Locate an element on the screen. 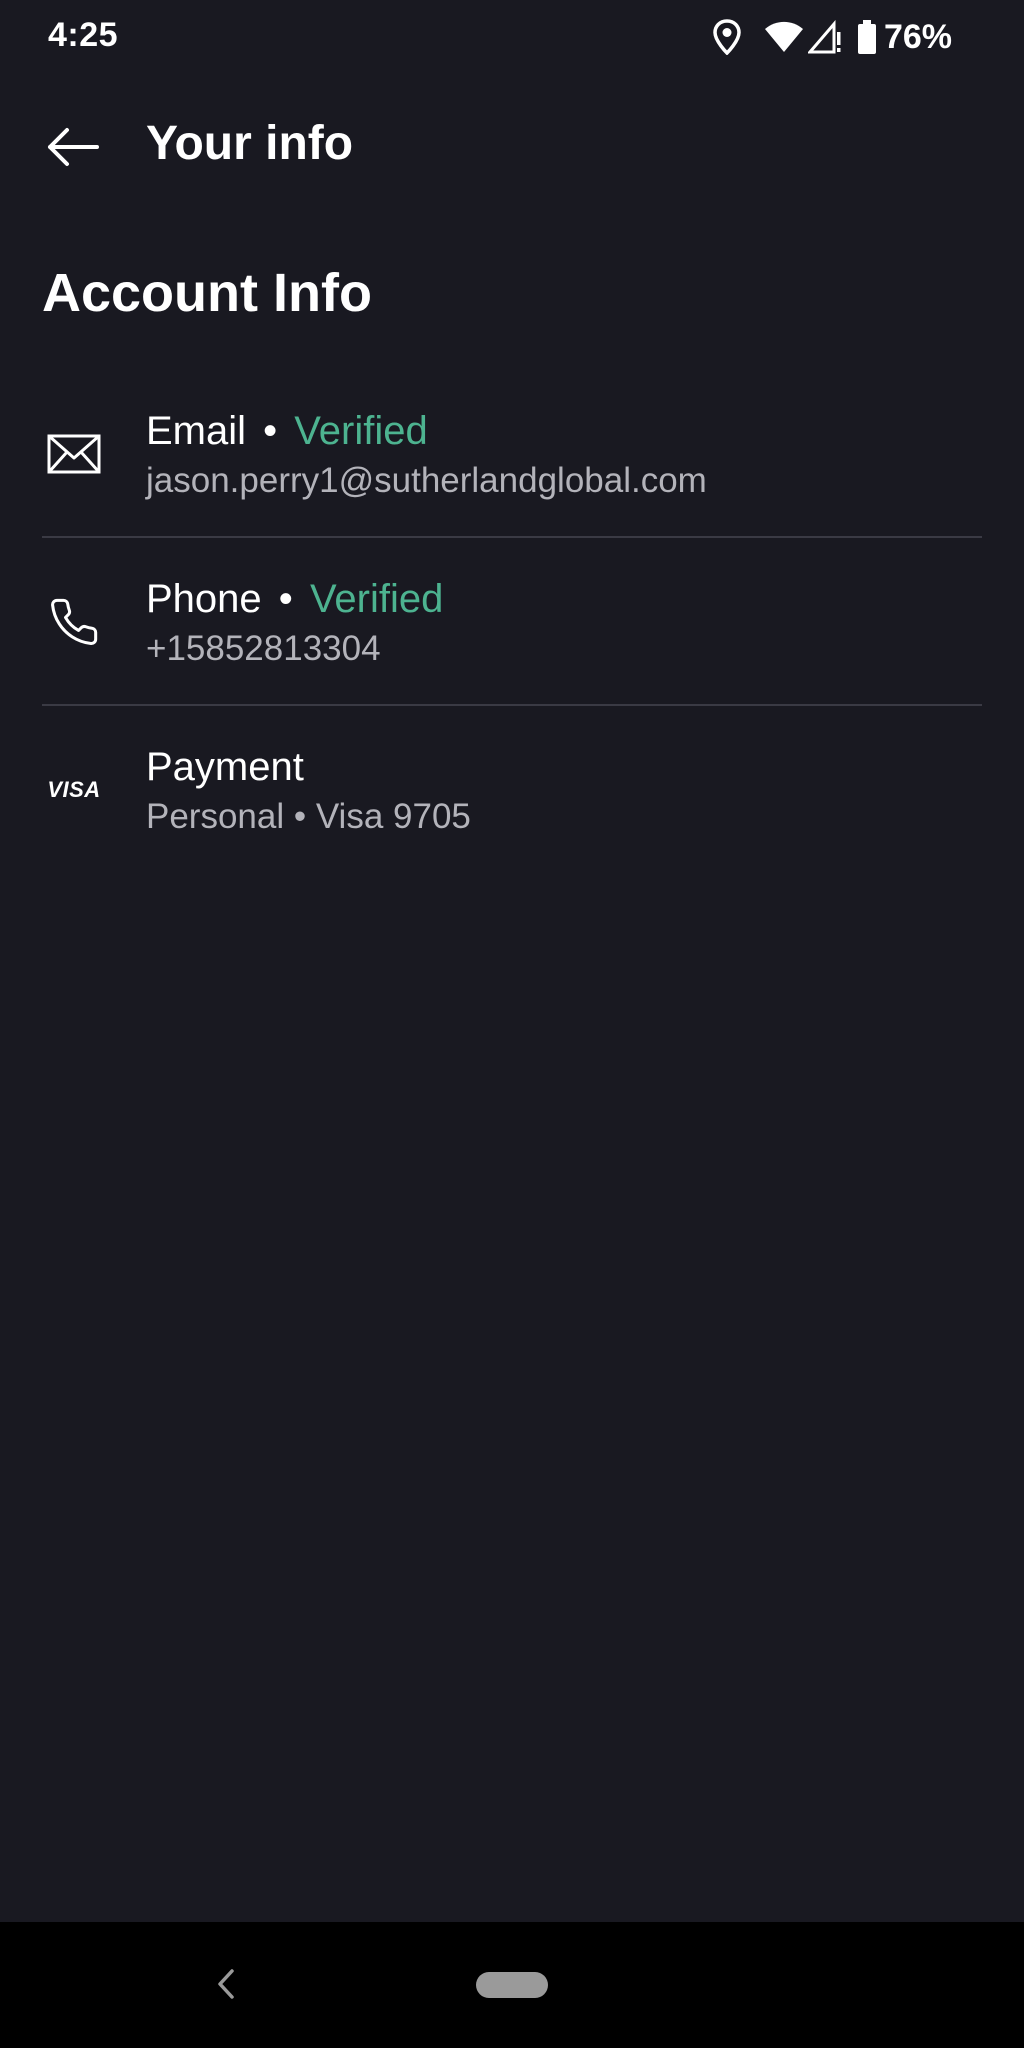 Image resolution: width=1024 pixels, height=2048 pixels. phone-text: Phone • Verified +15852813304 is located at coordinates (294, 623).